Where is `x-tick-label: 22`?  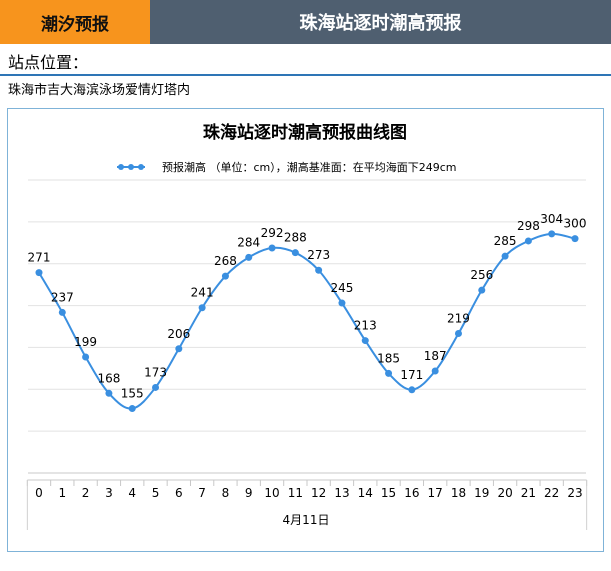
x-tick-label: 22 is located at coordinates (551, 493).